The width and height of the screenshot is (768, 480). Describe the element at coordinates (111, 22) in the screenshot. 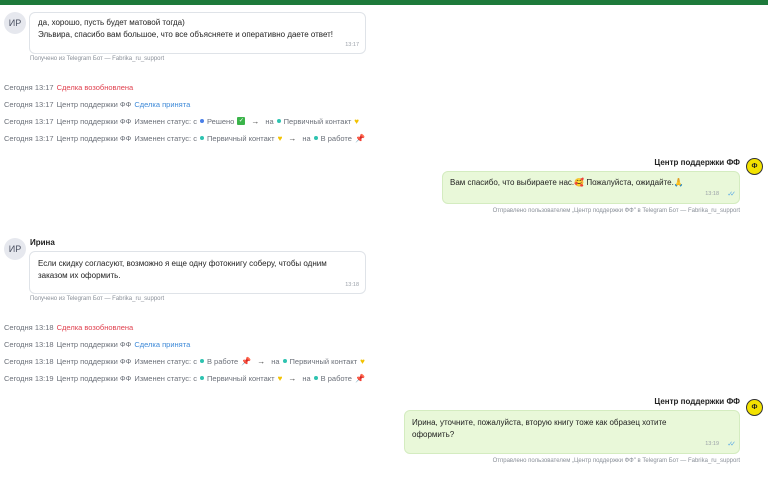

I see `message-line: да, хорошо, пусть будет матовой тогда)` at that location.